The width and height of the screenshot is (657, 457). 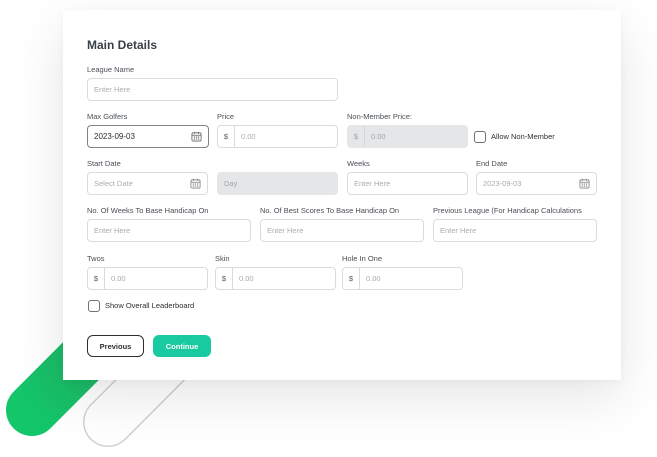 I want to click on max-golfers-label: Max Golfers, so click(x=107, y=116).